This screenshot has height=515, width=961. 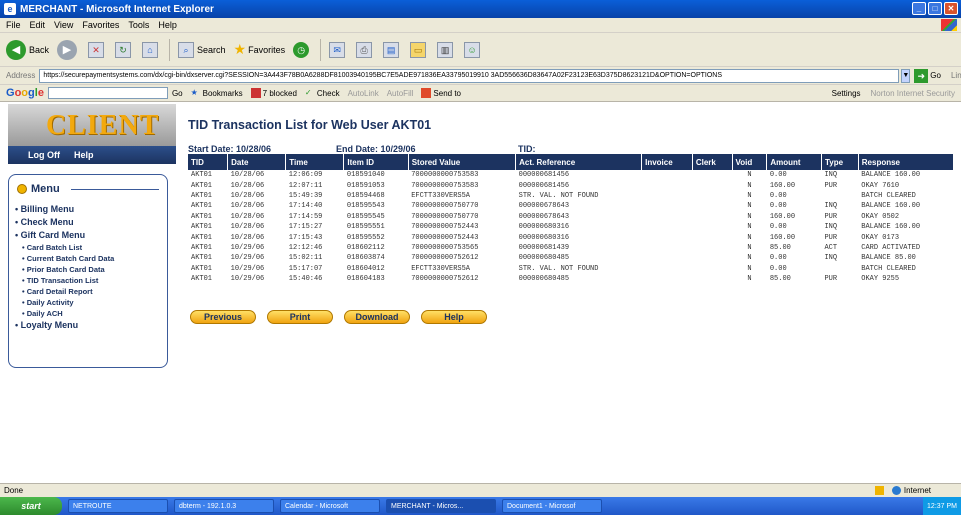 What do you see at coordinates (64, 291) in the screenshot?
I see `menu-item-card-detail-report: Card Detail Report` at bounding box center [64, 291].